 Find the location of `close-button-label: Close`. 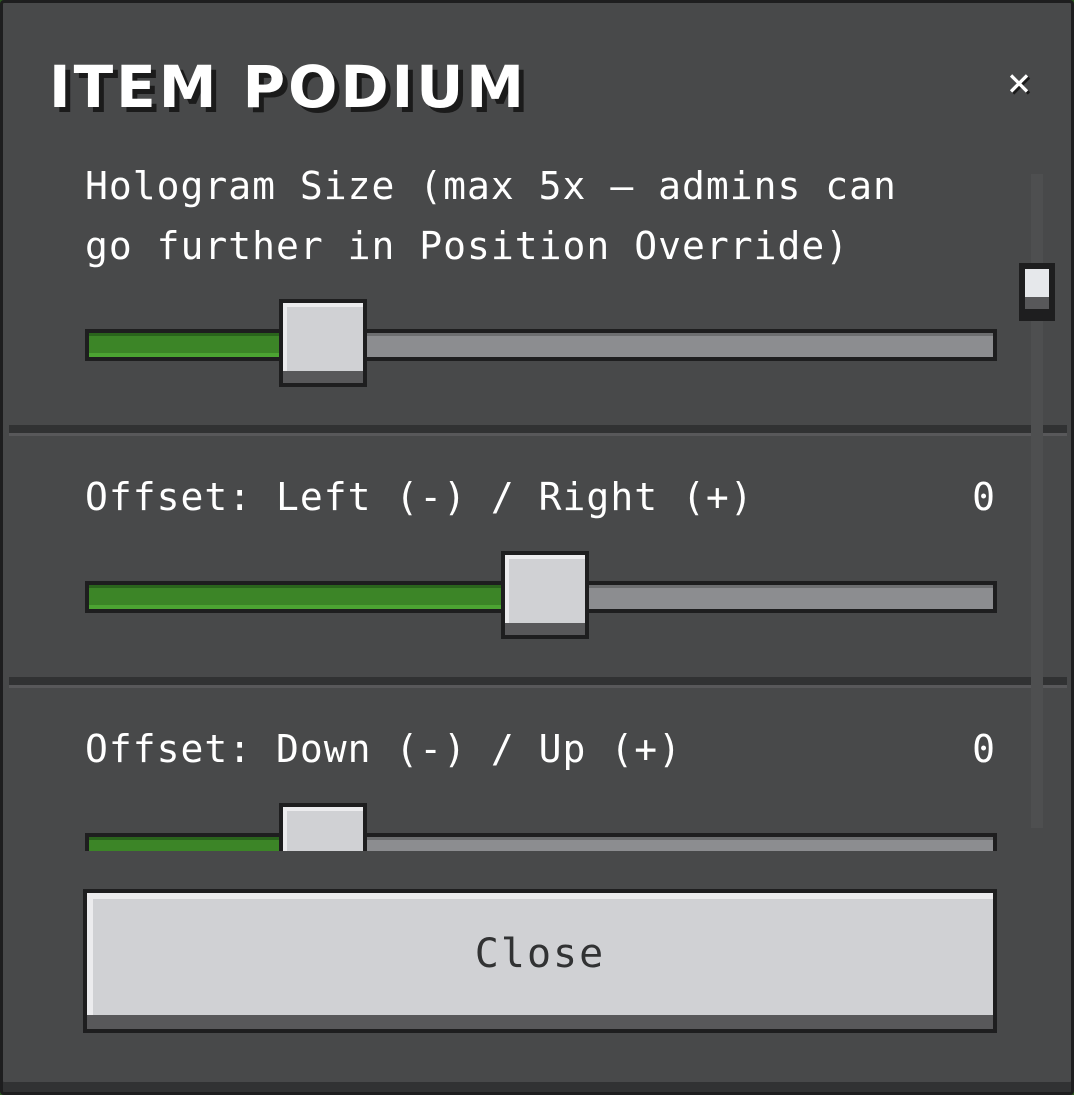

close-button-label: Close is located at coordinates (540, 954).